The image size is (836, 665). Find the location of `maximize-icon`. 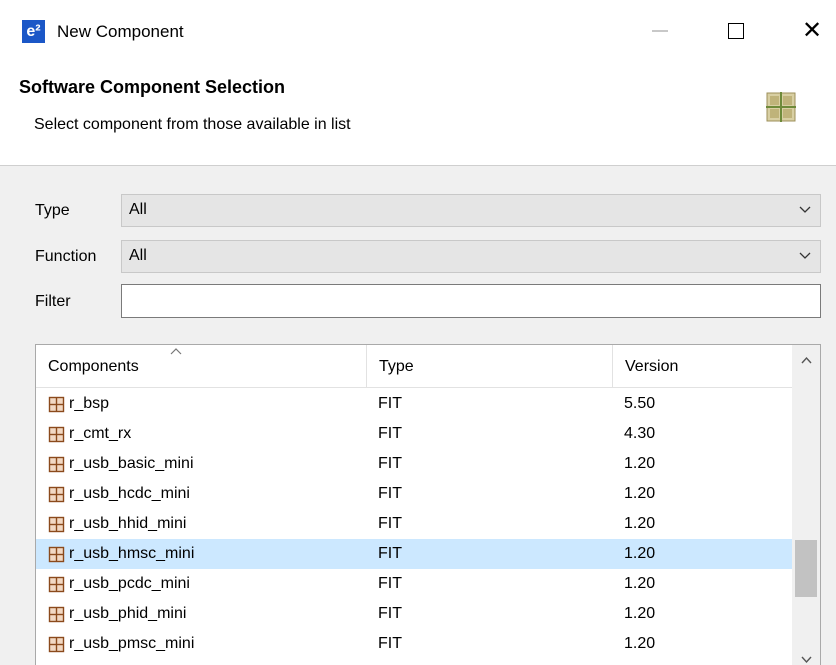

maximize-icon is located at coordinates (736, 31).